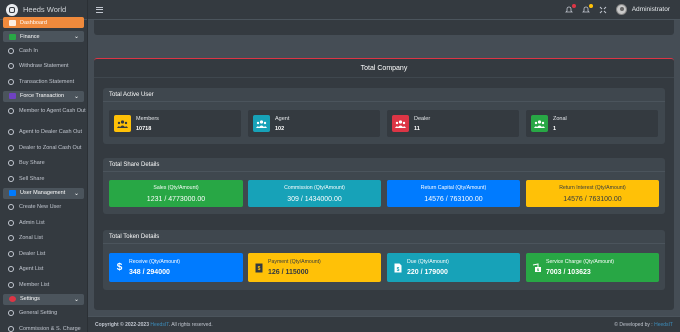 This screenshot has height=332, width=680. Describe the element at coordinates (50, 147) in the screenshot. I see `sidebar-item-label: Dealer to Zonal Cash Out` at that location.